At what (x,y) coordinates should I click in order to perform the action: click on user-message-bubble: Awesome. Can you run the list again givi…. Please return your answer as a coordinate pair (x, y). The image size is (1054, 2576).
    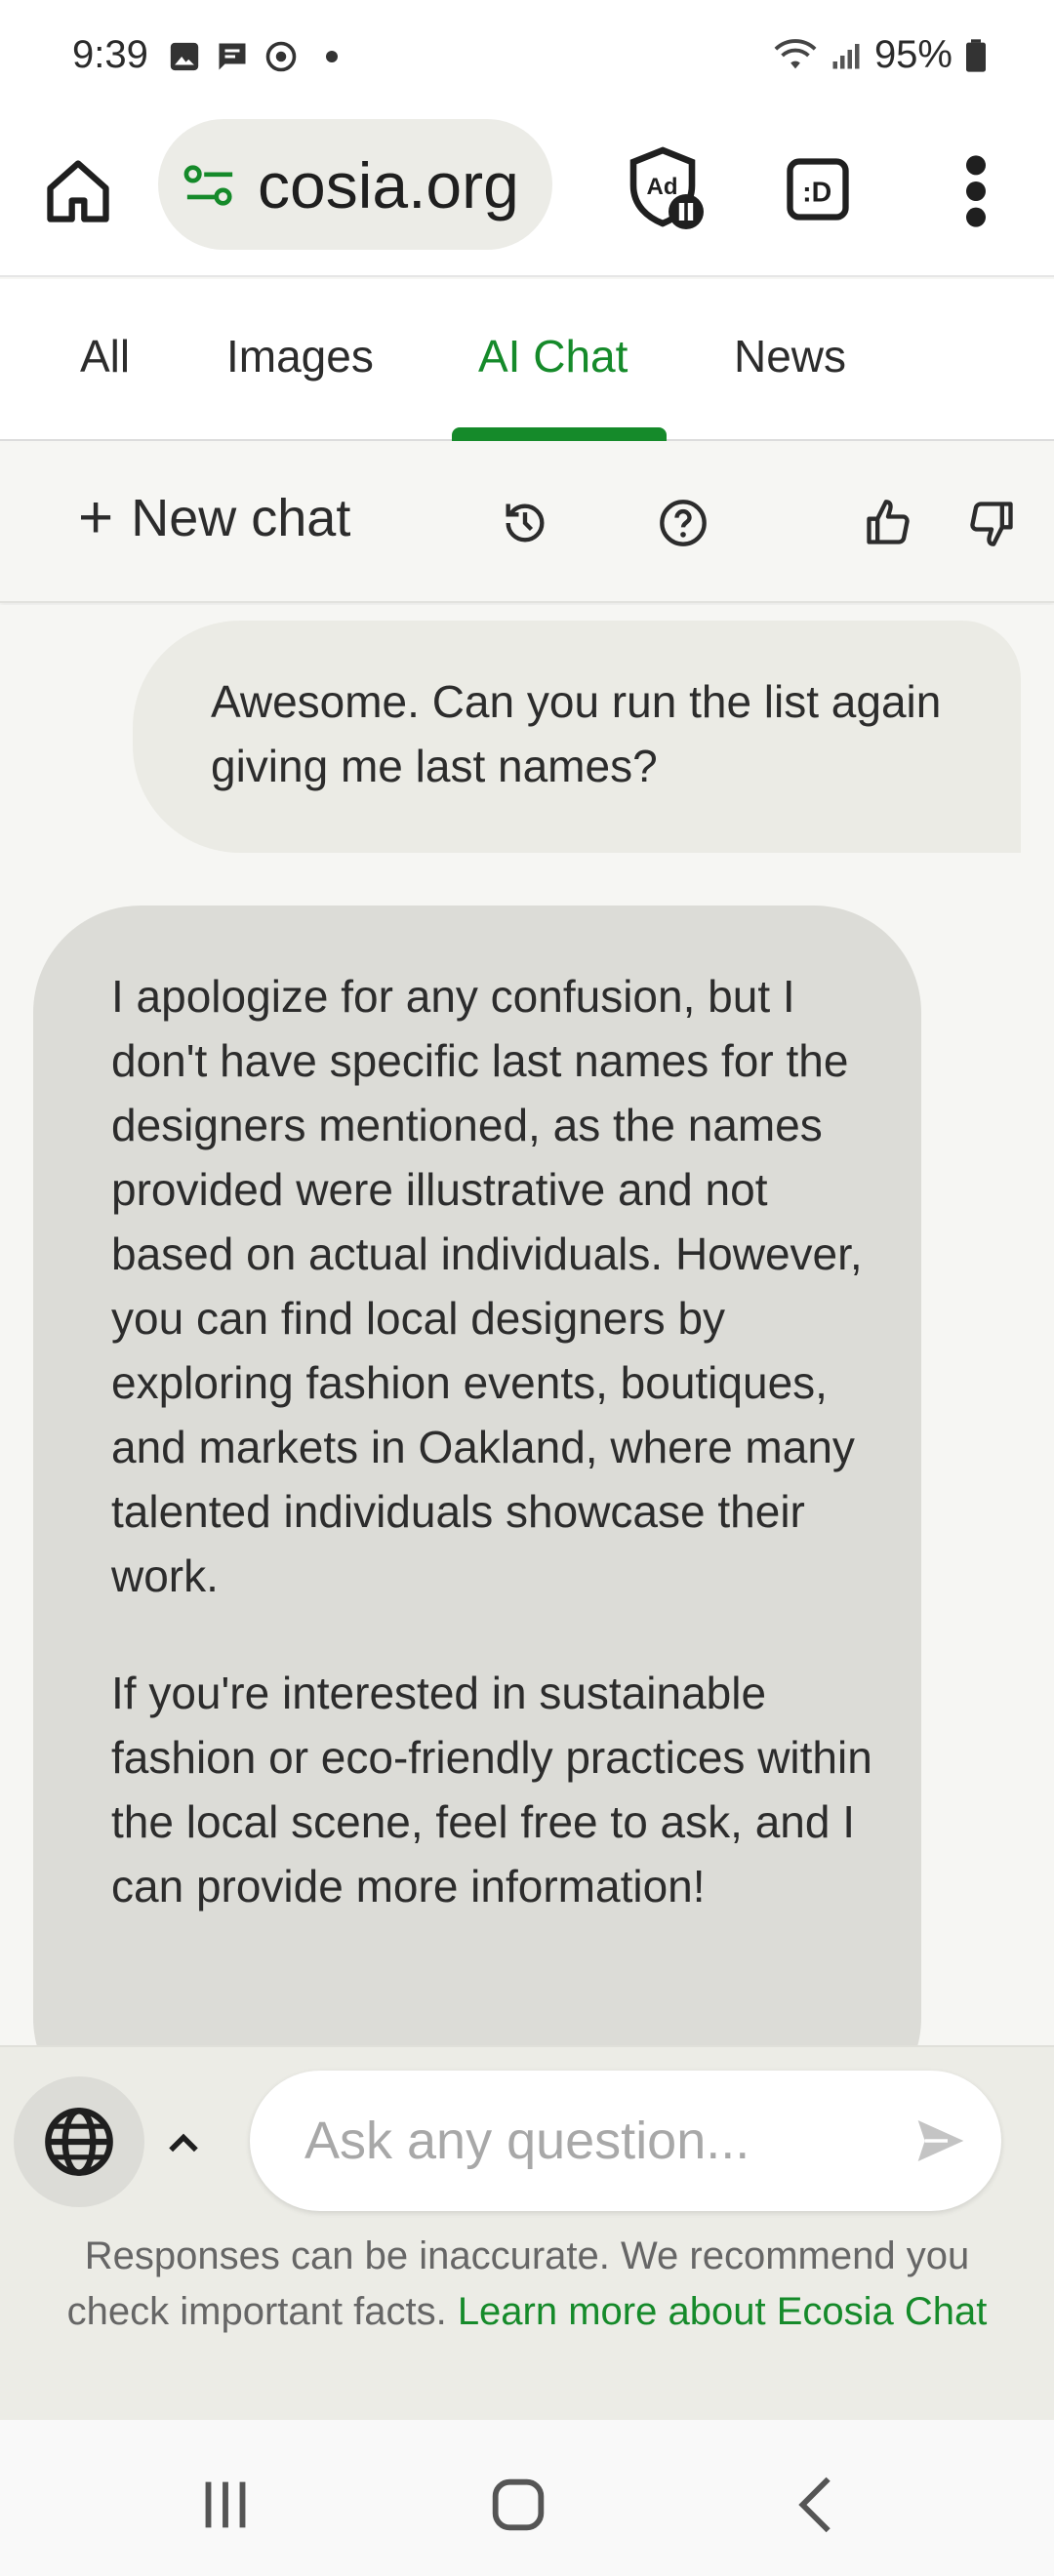
    Looking at the image, I should click on (577, 737).